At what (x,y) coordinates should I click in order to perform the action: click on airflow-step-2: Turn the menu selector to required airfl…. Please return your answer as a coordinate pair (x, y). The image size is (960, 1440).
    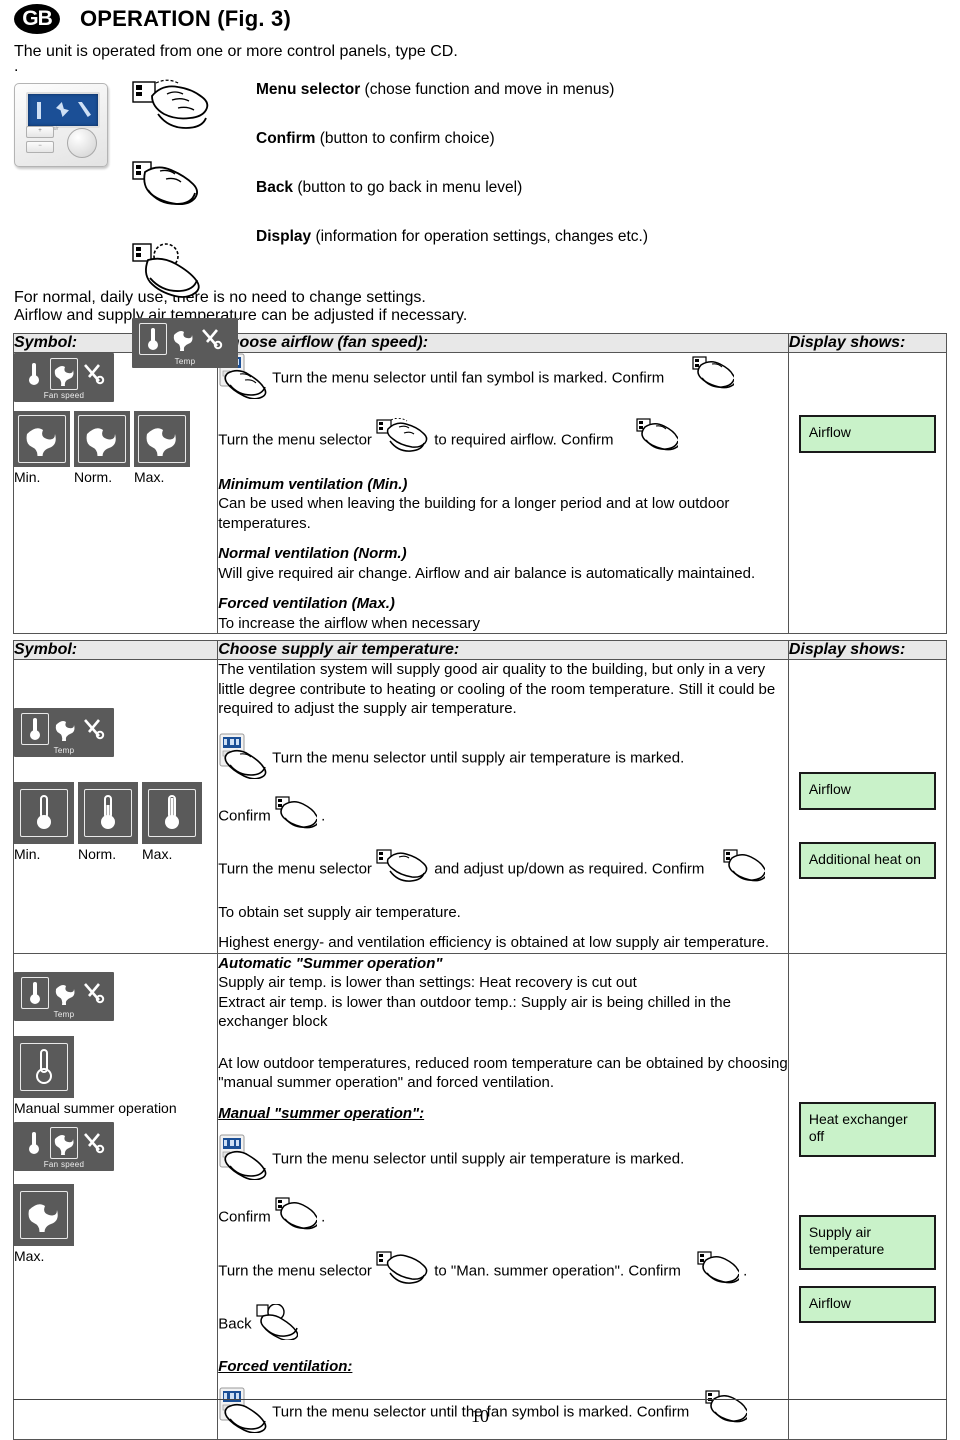
    Looking at the image, I should click on (503, 440).